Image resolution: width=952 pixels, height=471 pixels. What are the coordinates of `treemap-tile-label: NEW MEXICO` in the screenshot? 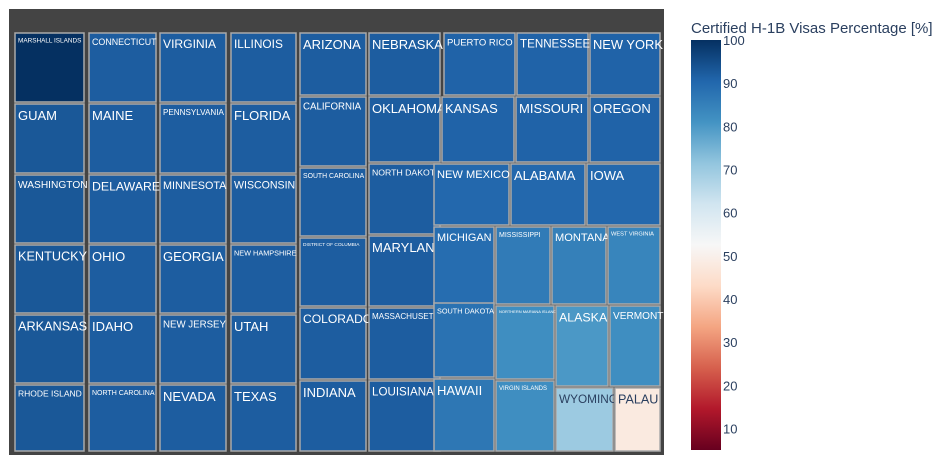 It's located at (473, 175).